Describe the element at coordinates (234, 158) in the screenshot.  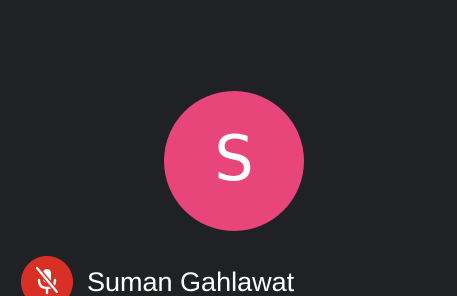
I see `avatar-initial: S` at that location.